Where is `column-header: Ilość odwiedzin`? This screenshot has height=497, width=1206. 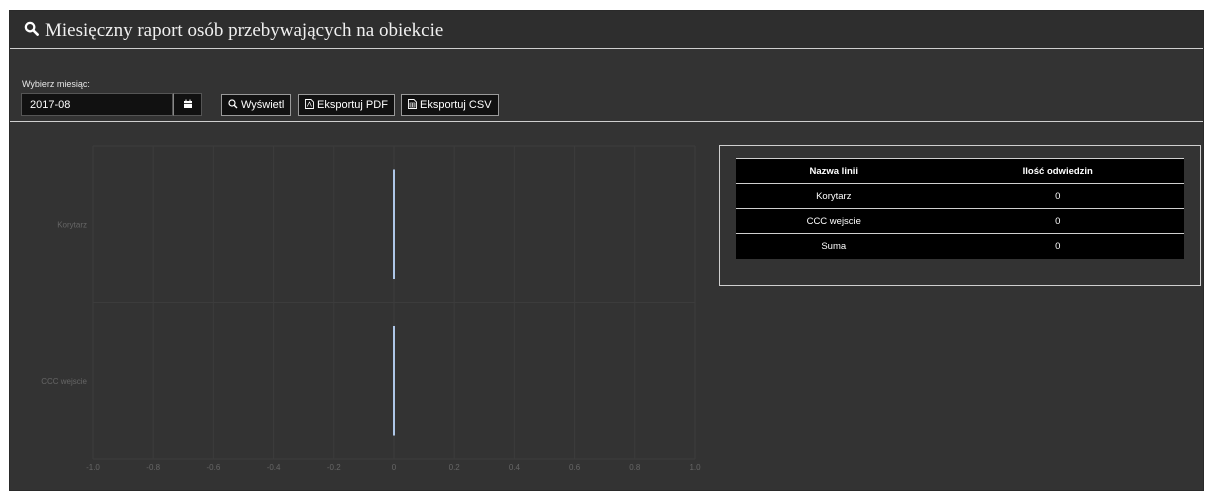
column-header: Ilość odwiedzin is located at coordinates (1057, 171).